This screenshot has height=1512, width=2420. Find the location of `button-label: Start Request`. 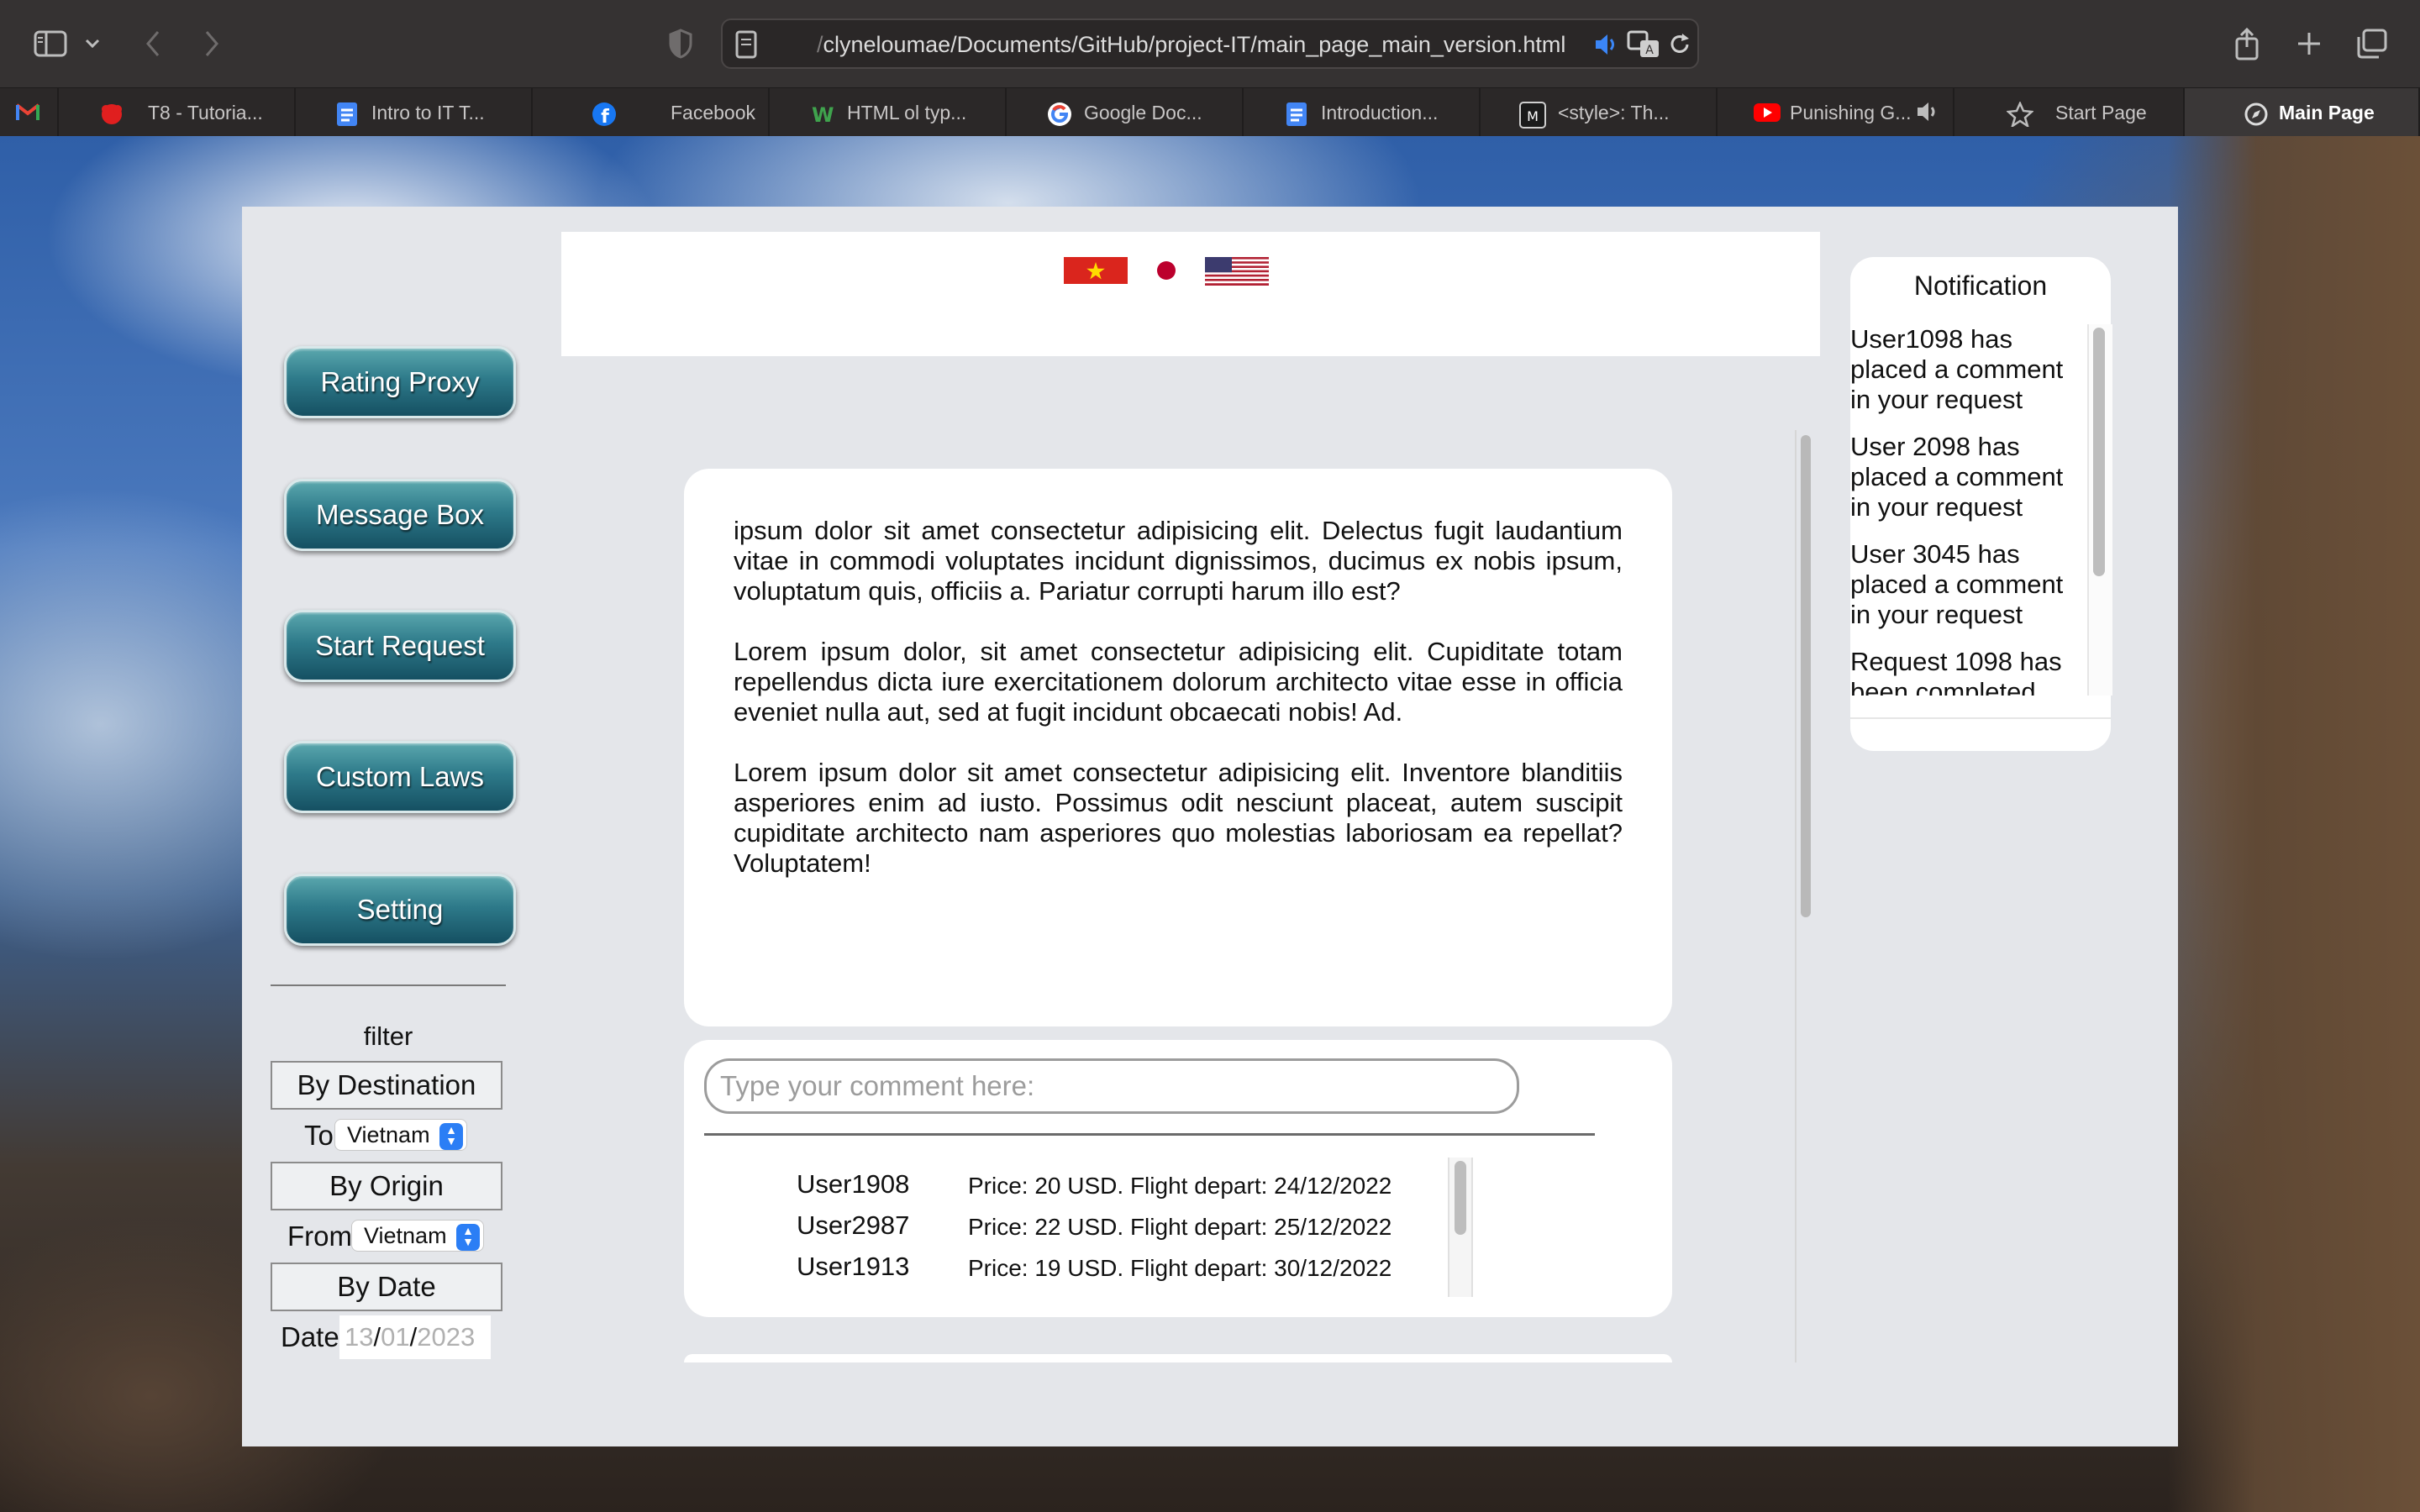

button-label: Start Request is located at coordinates (400, 645).